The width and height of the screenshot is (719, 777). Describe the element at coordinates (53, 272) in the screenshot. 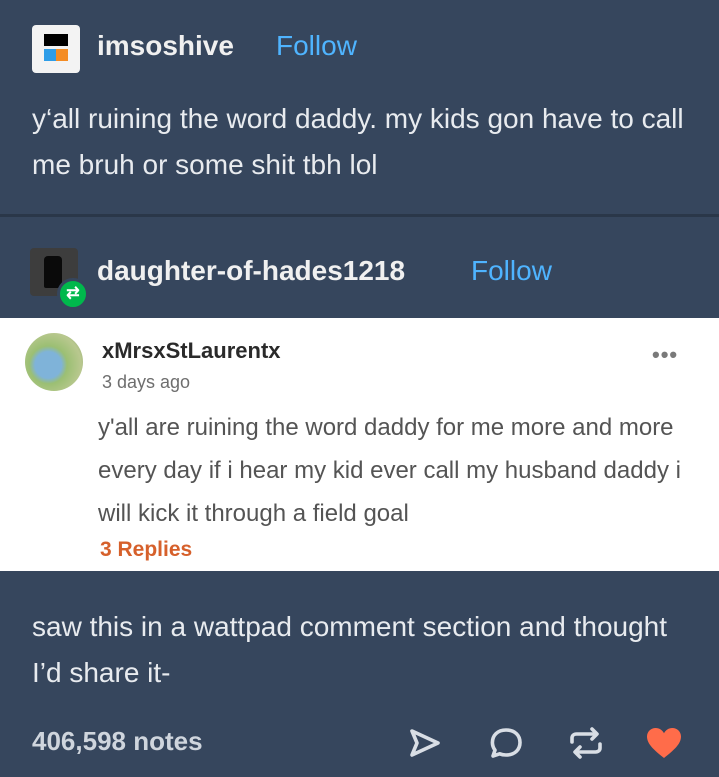

I see `avatar-silhouette` at that location.